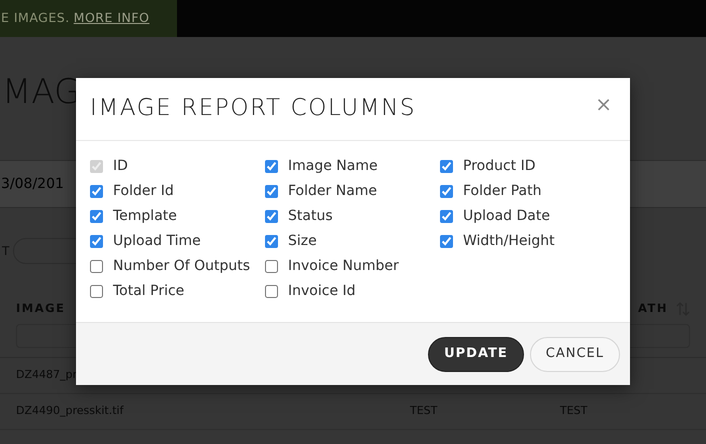 This screenshot has width=706, height=444. What do you see at coordinates (322, 291) in the screenshot?
I see `option-text: Invoice Id` at bounding box center [322, 291].